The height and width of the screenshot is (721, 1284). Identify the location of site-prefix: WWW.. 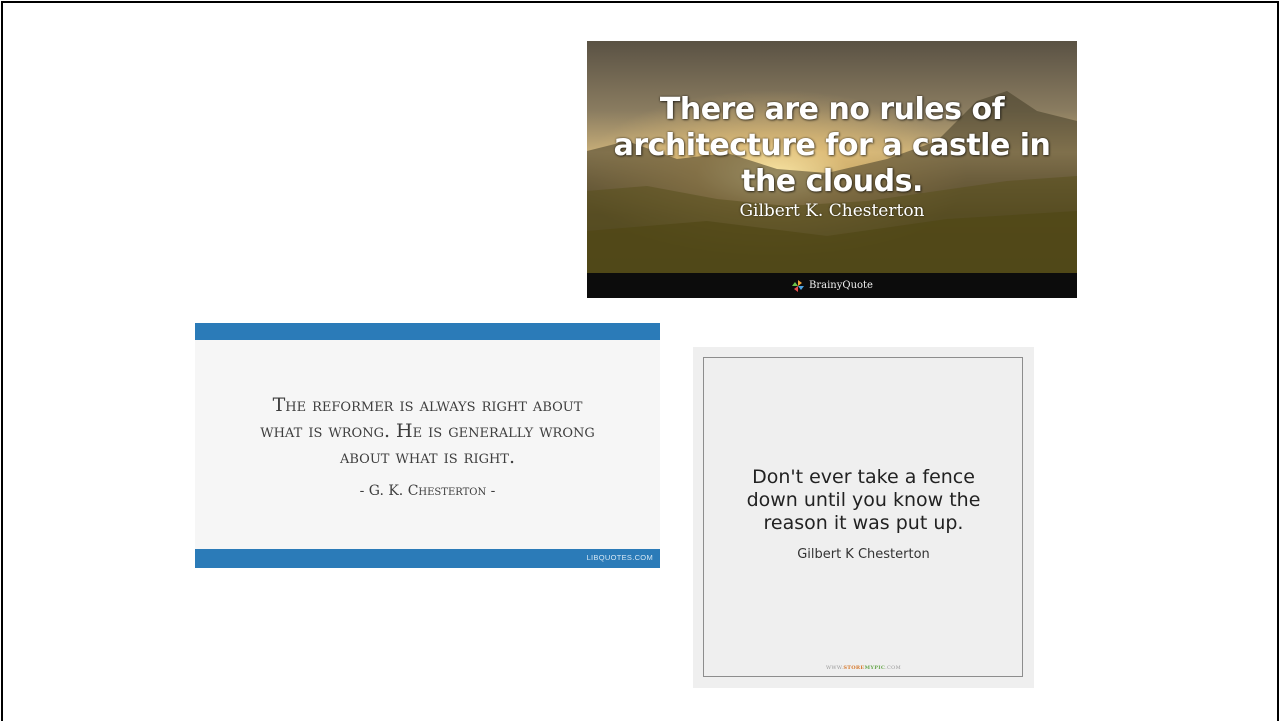
(834, 668).